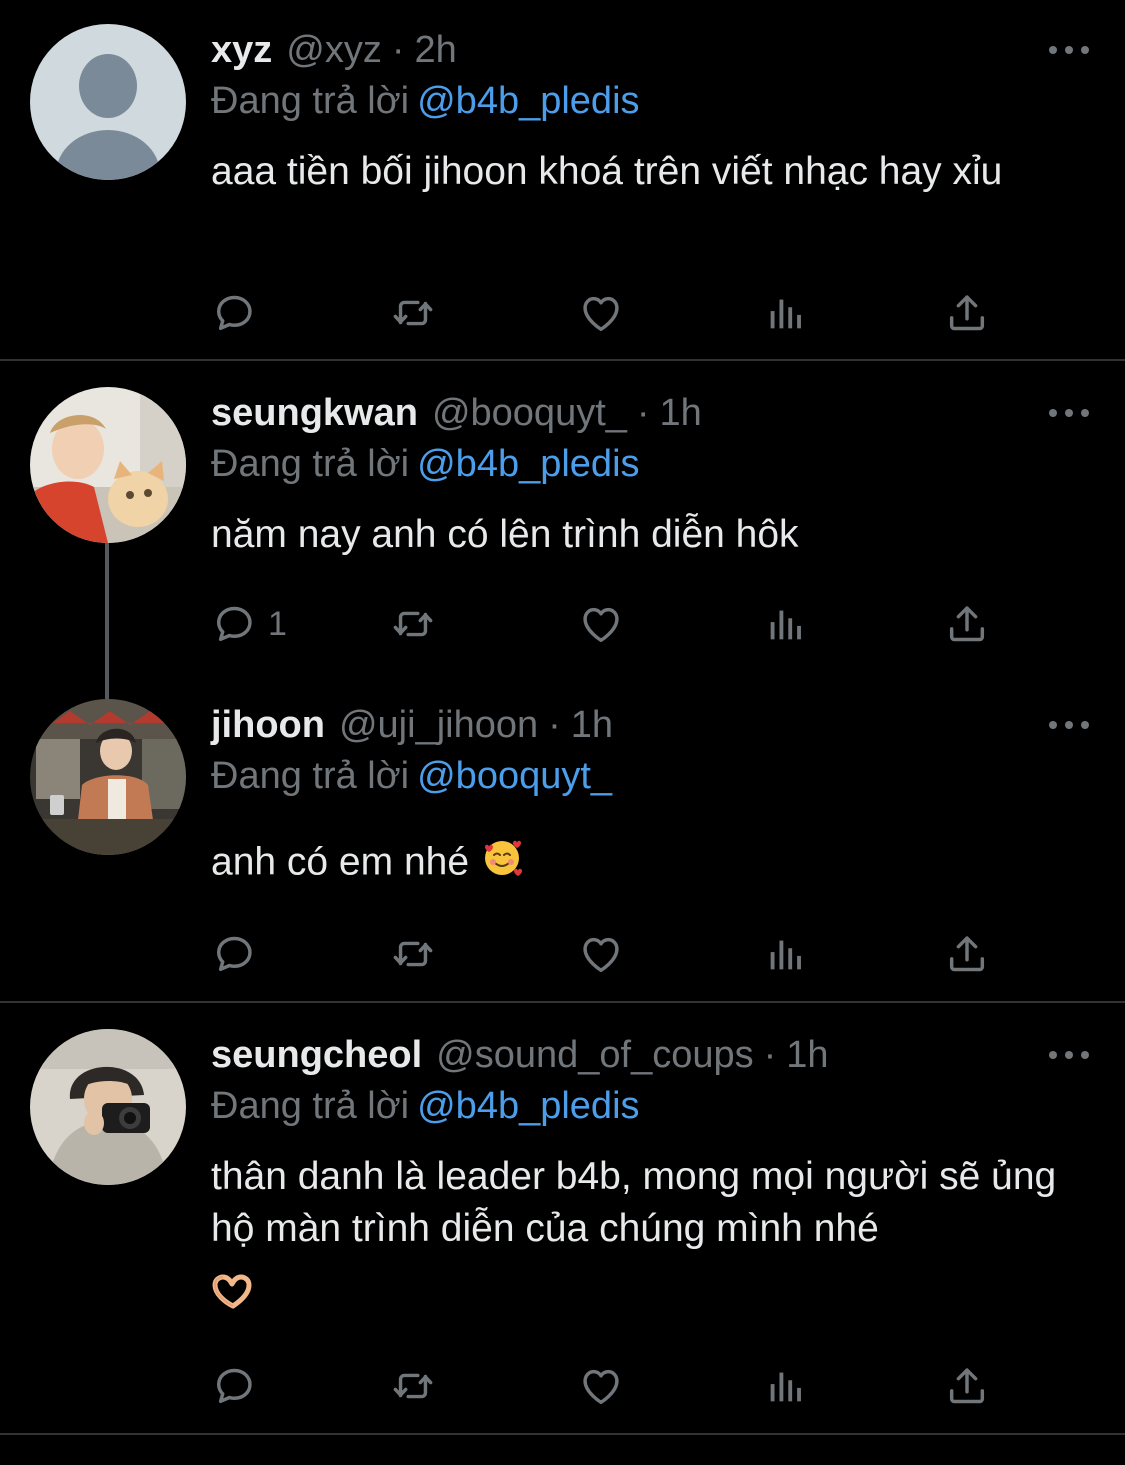 The image size is (1125, 1465). Describe the element at coordinates (594, 1055) in the screenshot. I see `user-handle: @sound_of_coups` at that location.